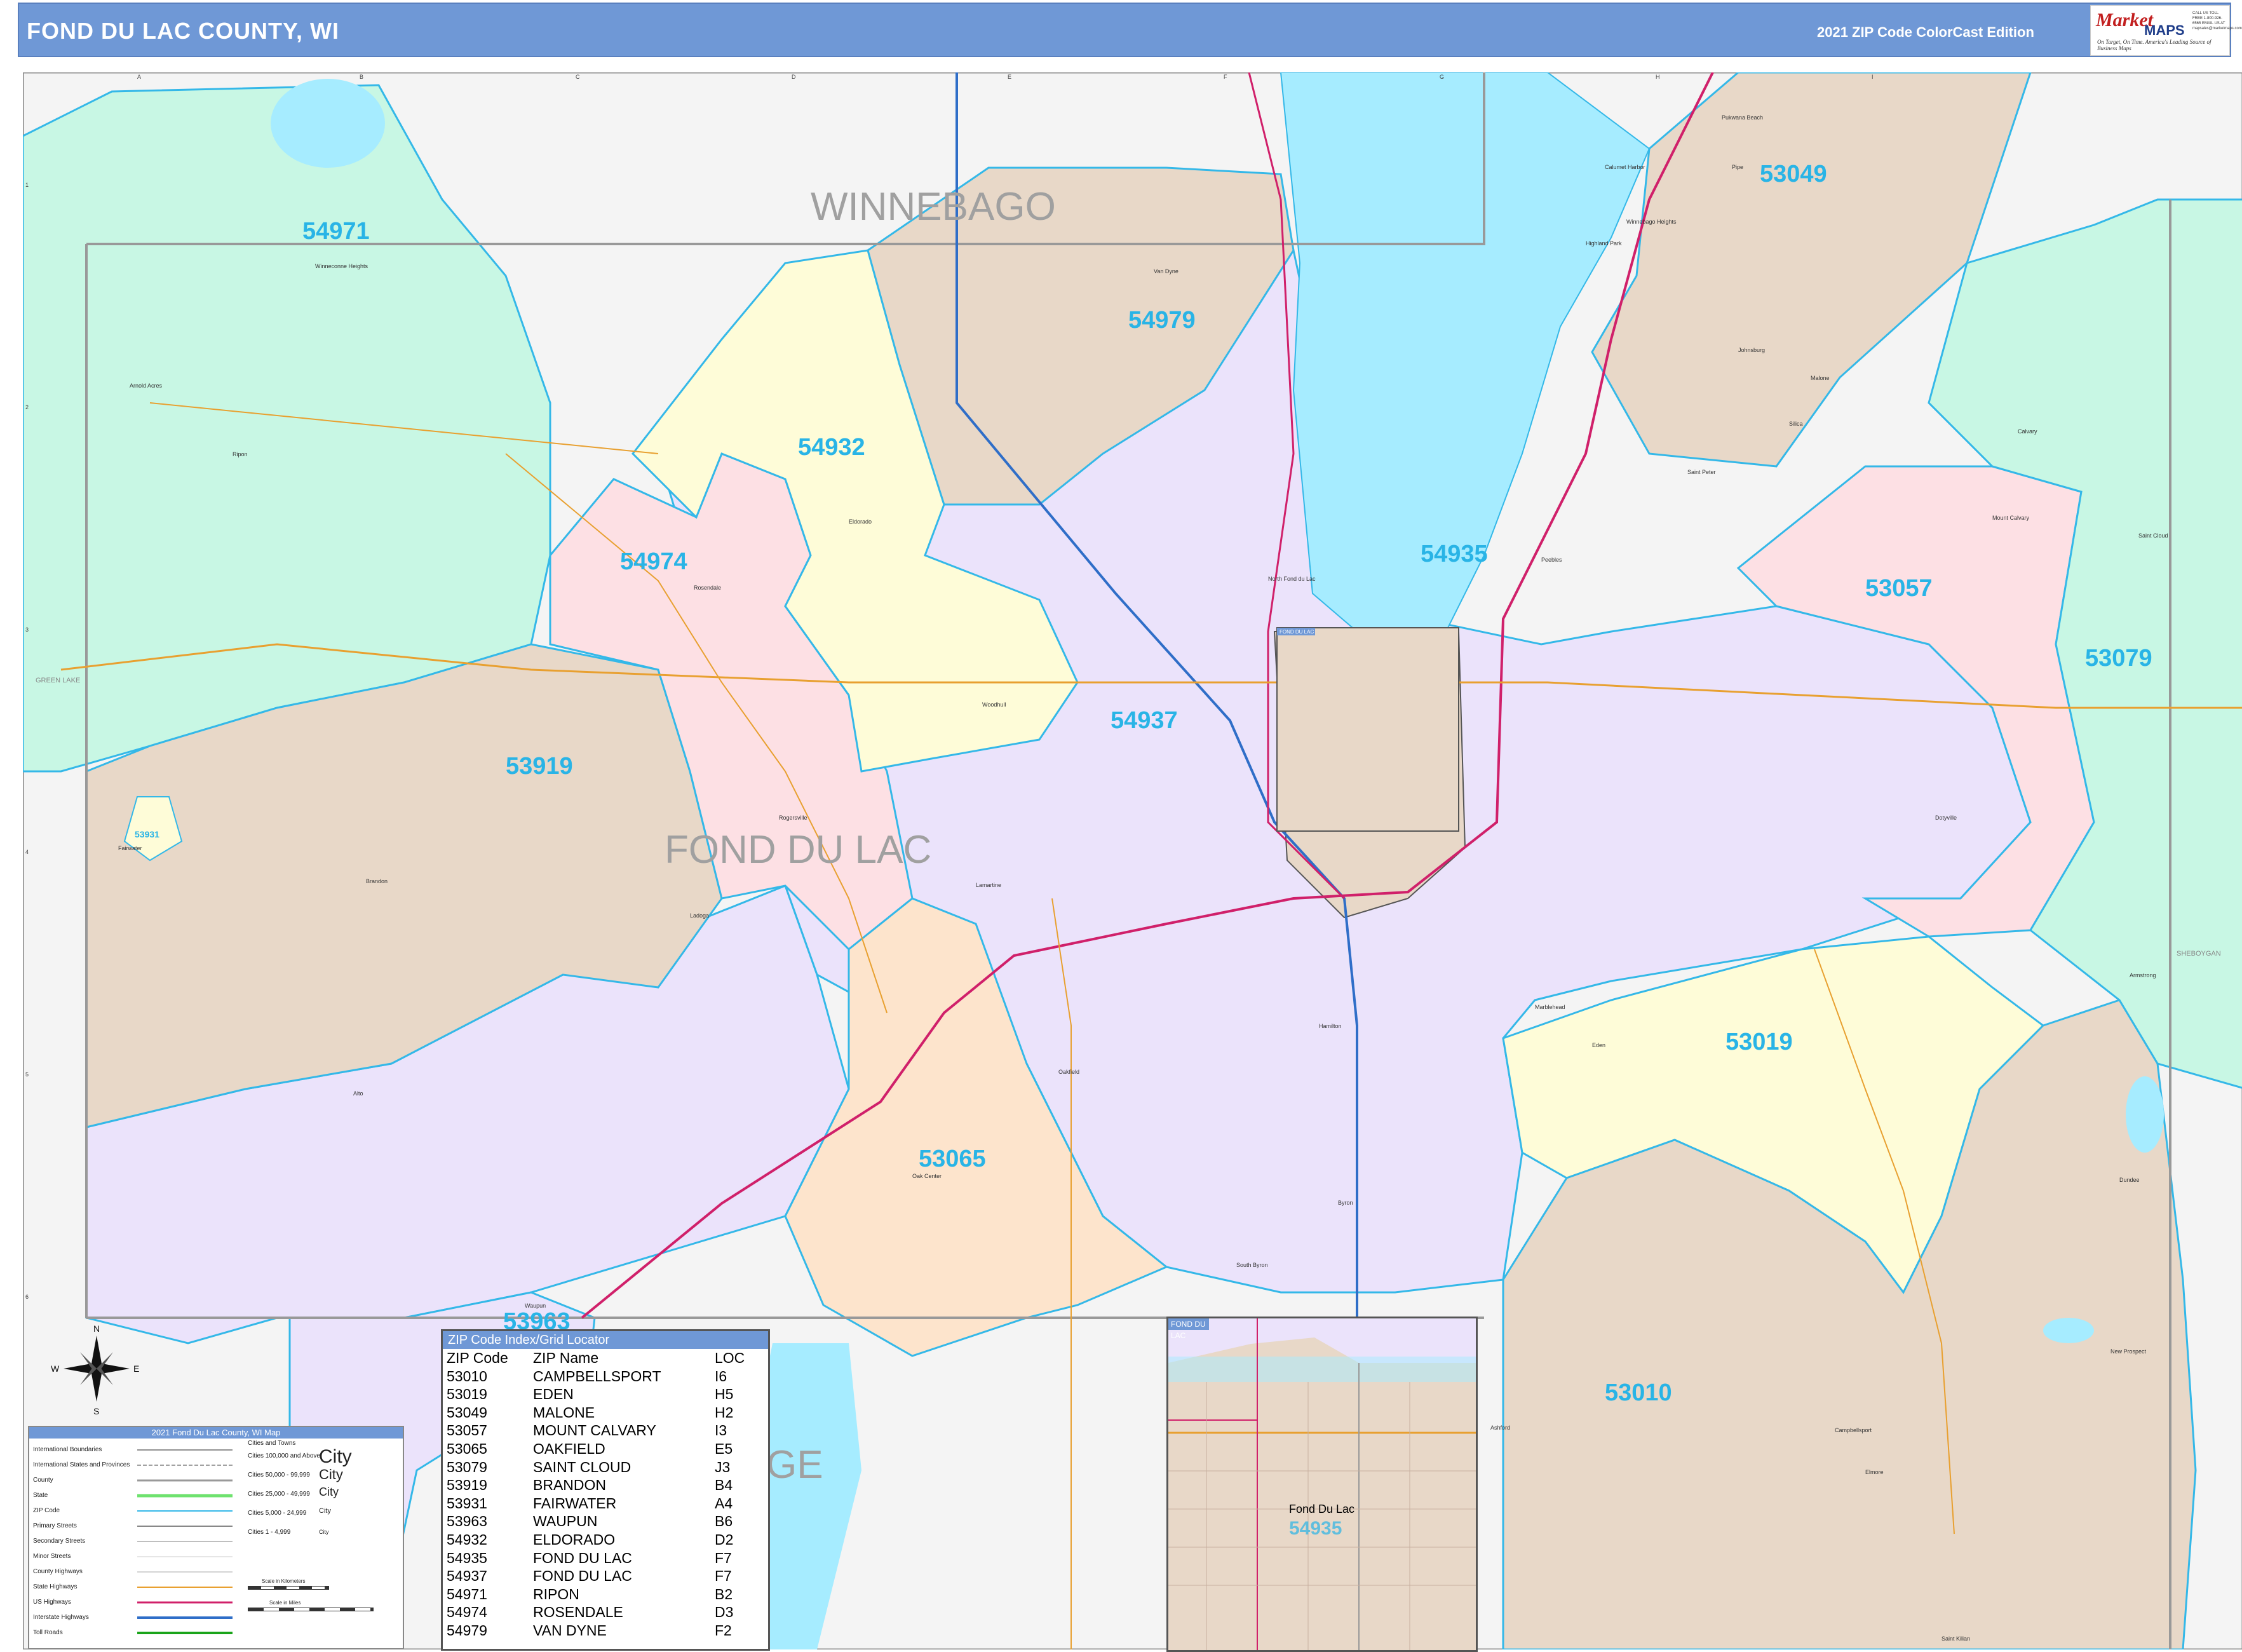 Image resolution: width=2242 pixels, height=1652 pixels. What do you see at coordinates (1598, 1045) in the screenshot?
I see `place-label: Eden` at bounding box center [1598, 1045].